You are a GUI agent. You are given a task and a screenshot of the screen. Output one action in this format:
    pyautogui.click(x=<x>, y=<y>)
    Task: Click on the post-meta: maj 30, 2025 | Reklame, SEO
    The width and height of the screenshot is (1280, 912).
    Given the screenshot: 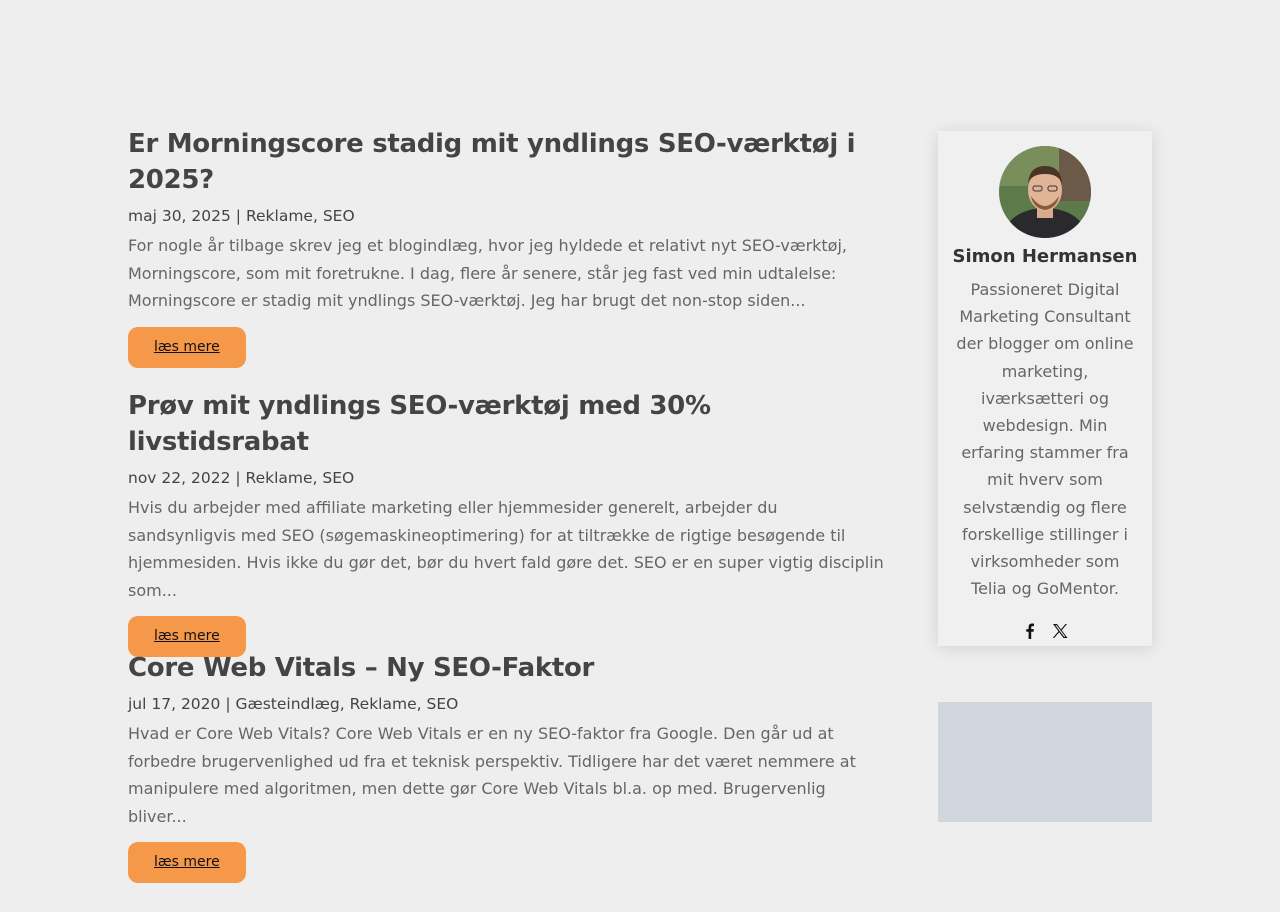 What is the action you would take?
    pyautogui.click(x=241, y=216)
    